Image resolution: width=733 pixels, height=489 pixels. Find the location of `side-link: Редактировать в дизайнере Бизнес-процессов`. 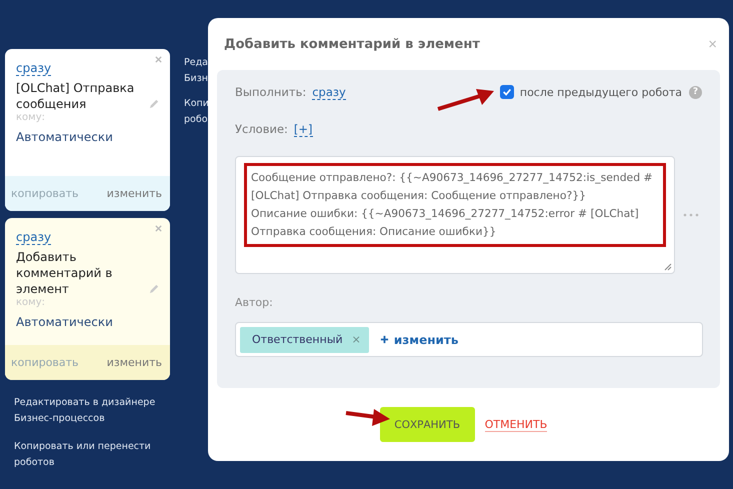

side-link: Редактировать в дизайнере Бизнес-процессов is located at coordinates (92, 411).